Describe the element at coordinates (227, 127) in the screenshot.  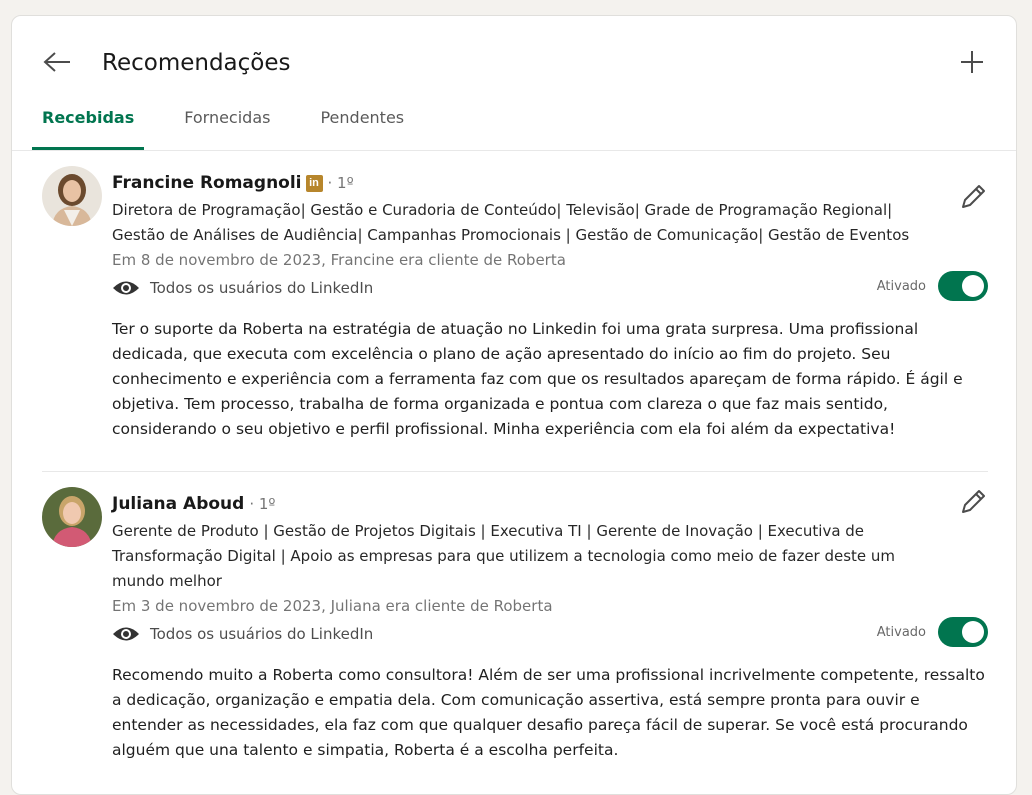
I see `tab-fornecidas: Fornecidas` at that location.